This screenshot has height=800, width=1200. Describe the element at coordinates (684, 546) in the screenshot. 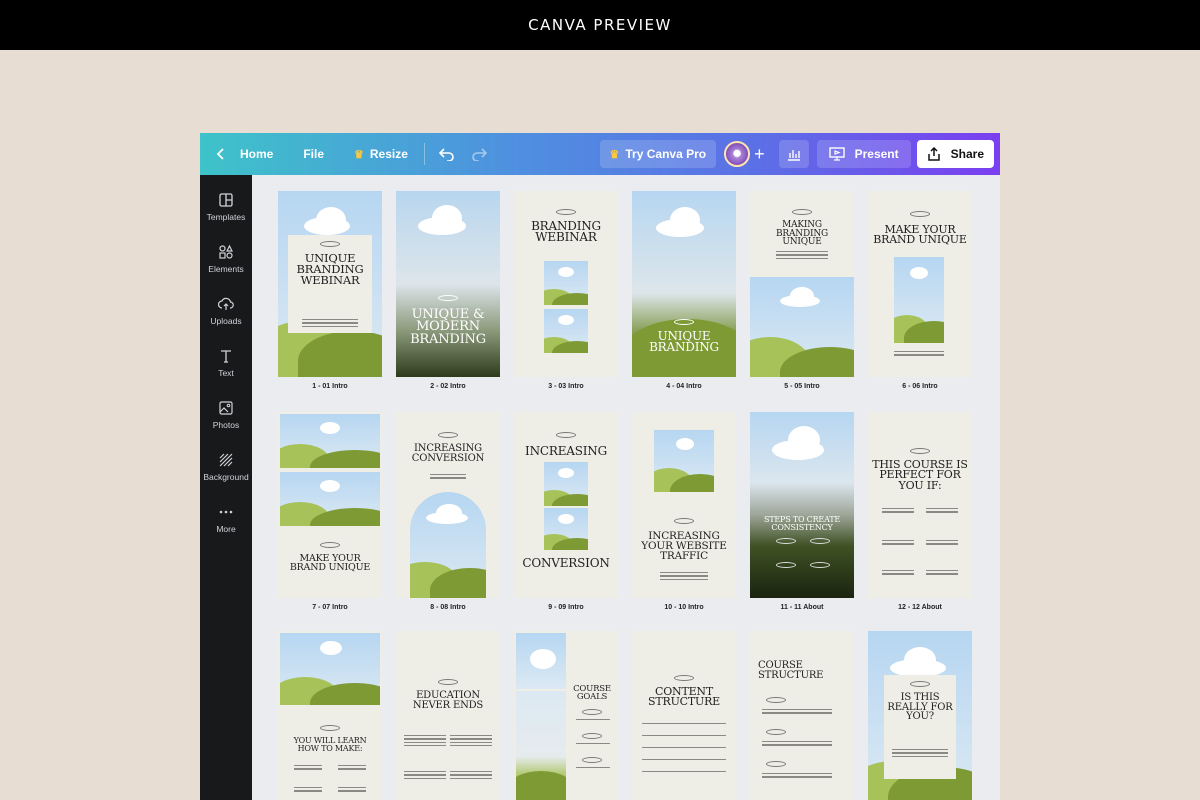

I see `page-title-text: INCREASING YOUR WEBSITE TRAFFIC` at that location.